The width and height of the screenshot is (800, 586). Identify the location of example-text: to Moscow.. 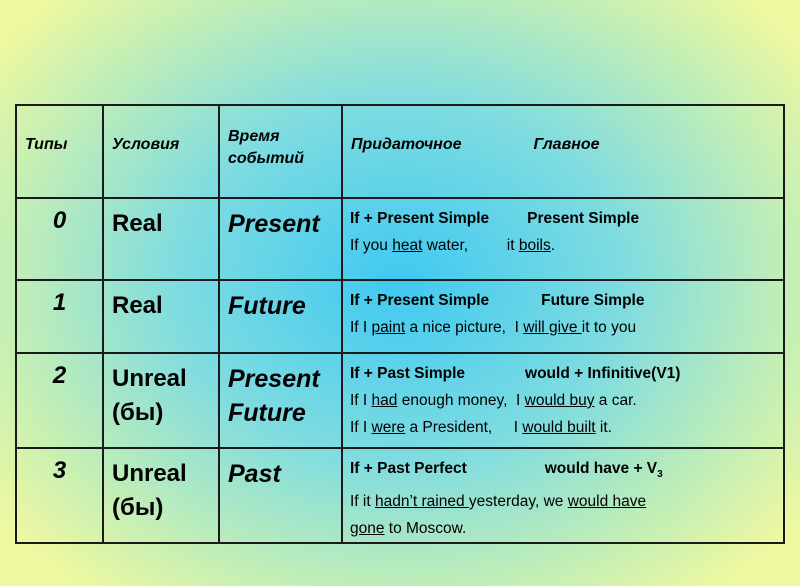
(425, 529).